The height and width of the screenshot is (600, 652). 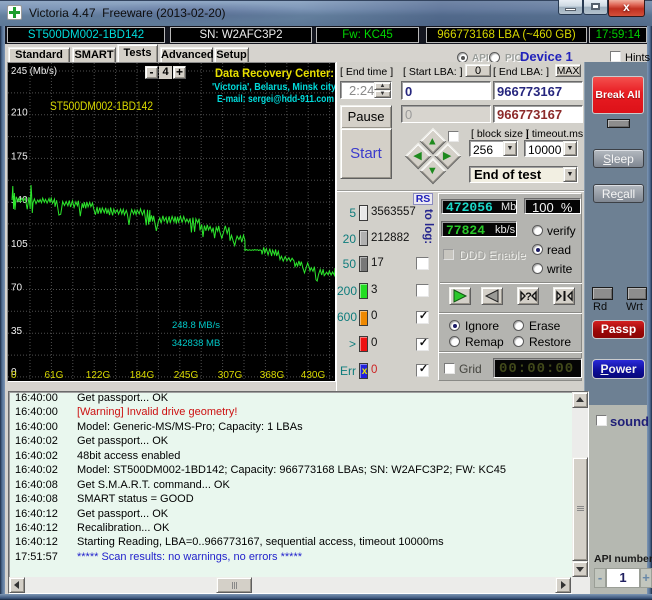 What do you see at coordinates (230, 375) in the screenshot?
I see `svg-text: 307G` at bounding box center [230, 375].